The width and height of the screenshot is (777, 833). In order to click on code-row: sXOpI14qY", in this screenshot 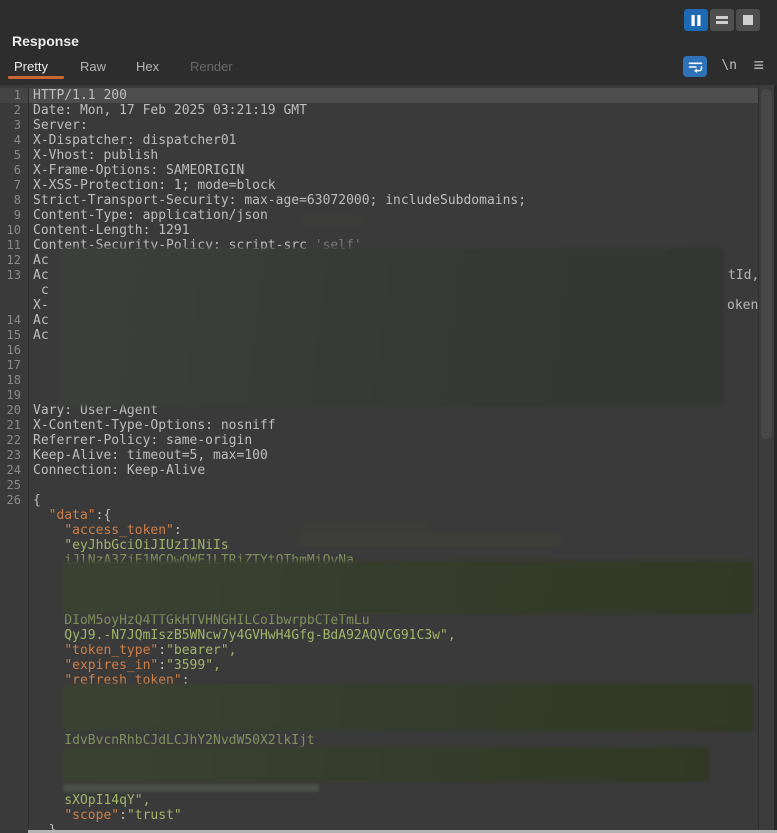, I will do `click(379, 800)`.